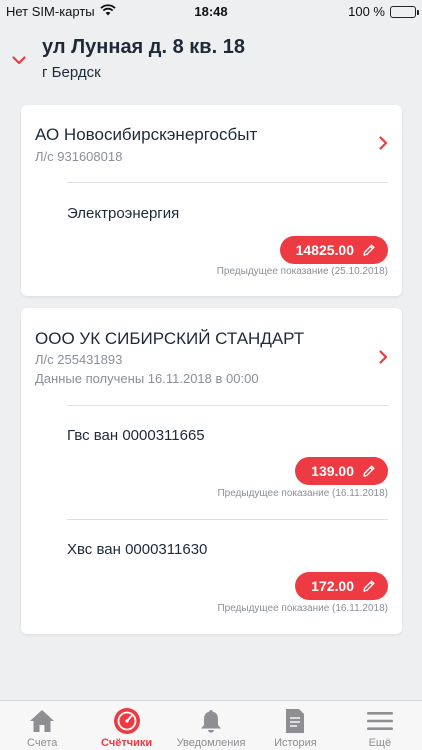 This screenshot has width=422, height=750. I want to click on tab-label: Счётчики, so click(127, 743).